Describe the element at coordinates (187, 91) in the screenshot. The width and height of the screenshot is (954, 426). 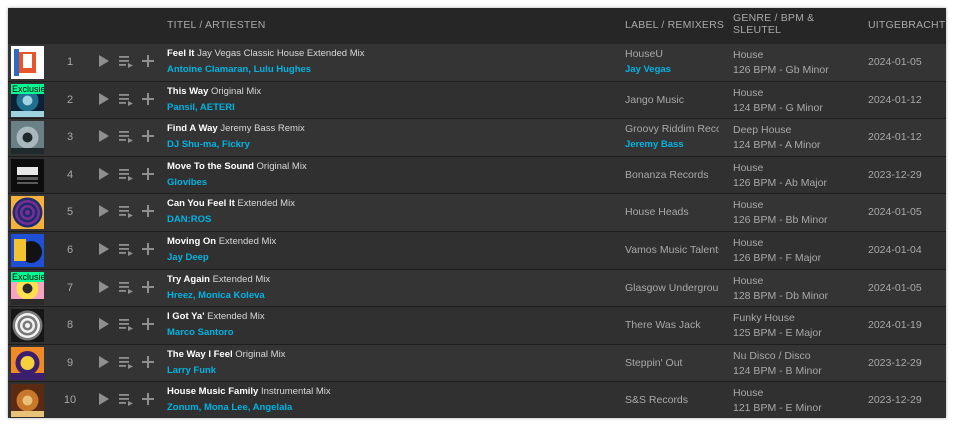
I see `track-title: This Way` at that location.